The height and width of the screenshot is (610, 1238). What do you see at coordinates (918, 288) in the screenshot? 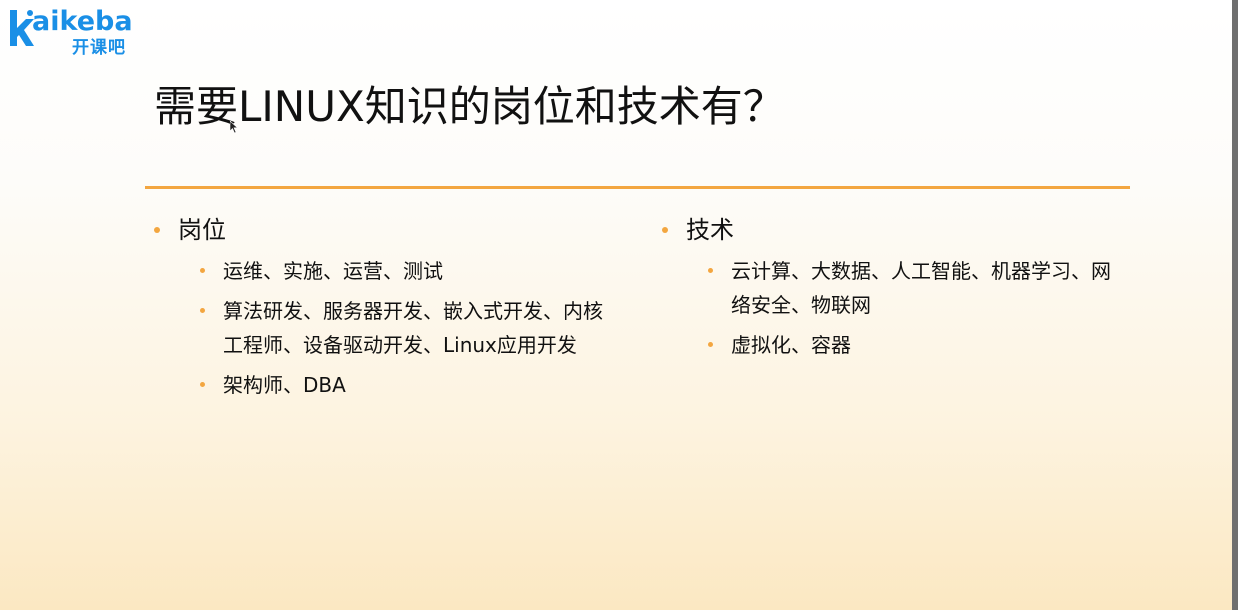
I see `list-item: 云计算、大数据、人工智能、机器学习、网络安全、物联网` at bounding box center [918, 288].